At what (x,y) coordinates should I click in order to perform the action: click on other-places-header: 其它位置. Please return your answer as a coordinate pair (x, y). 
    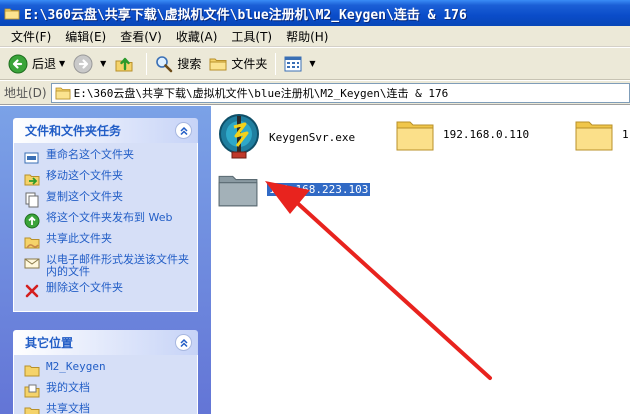
    Looking at the image, I should click on (105, 342).